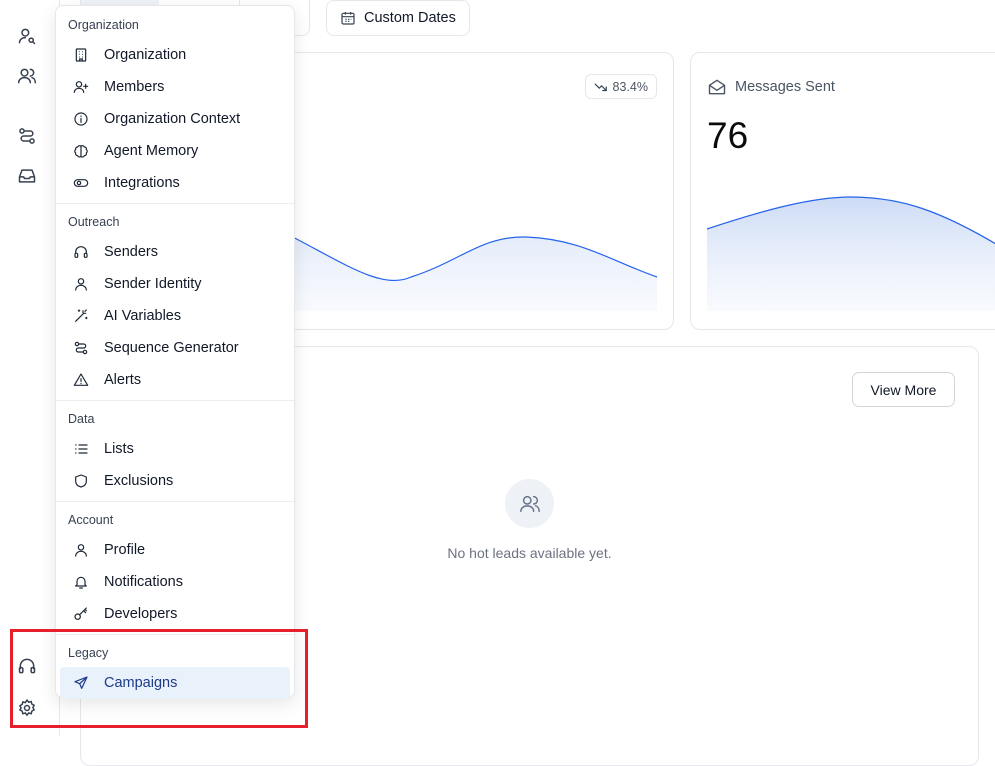 This screenshot has width=995, height=766. What do you see at coordinates (123, 380) in the screenshot?
I see `menu-item-label: Alerts` at bounding box center [123, 380].